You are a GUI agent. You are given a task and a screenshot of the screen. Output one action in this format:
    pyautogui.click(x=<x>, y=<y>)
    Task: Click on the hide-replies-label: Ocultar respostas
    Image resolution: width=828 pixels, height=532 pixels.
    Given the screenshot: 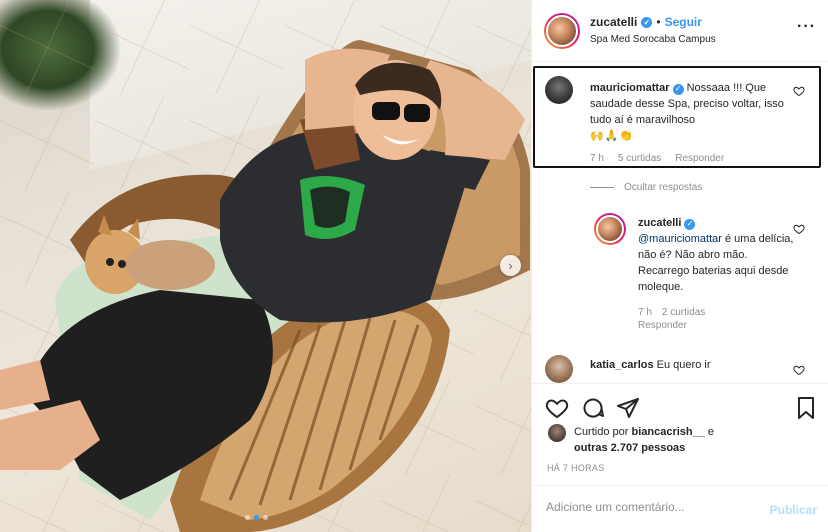 What is the action you would take?
    pyautogui.click(x=663, y=187)
    